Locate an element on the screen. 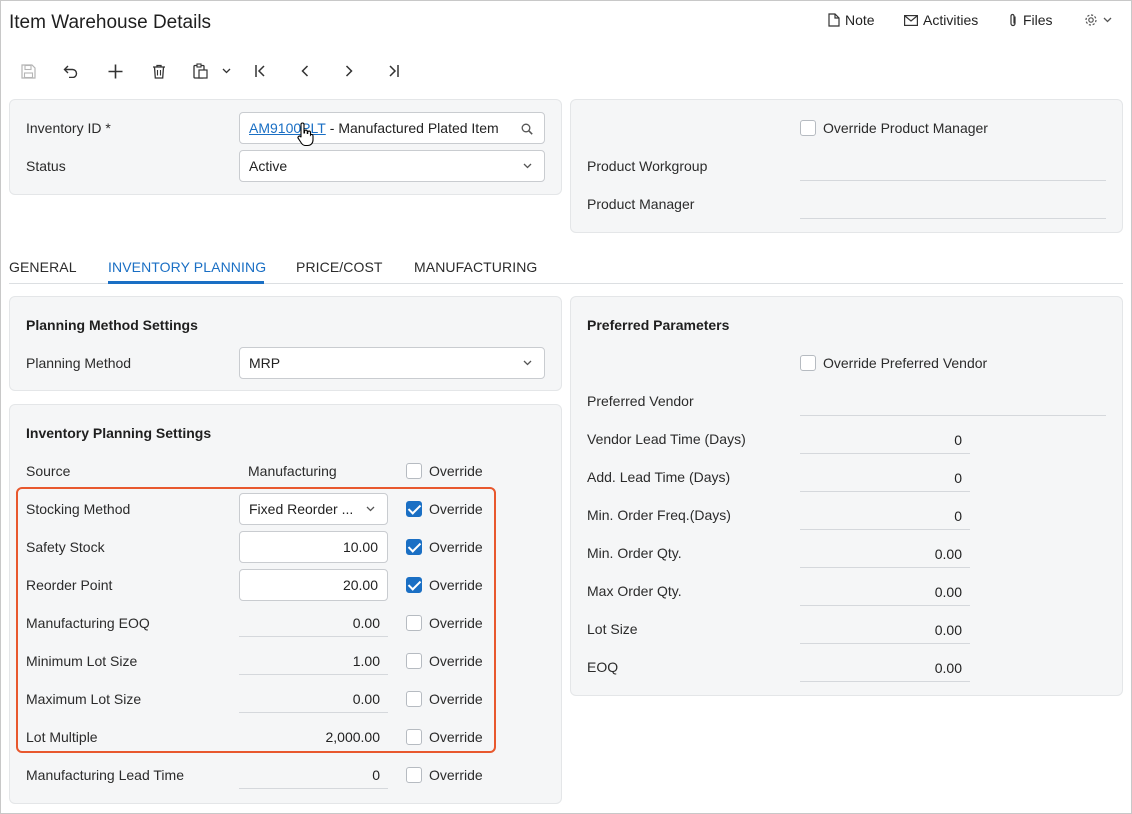  delete-button is located at coordinates (159, 71).